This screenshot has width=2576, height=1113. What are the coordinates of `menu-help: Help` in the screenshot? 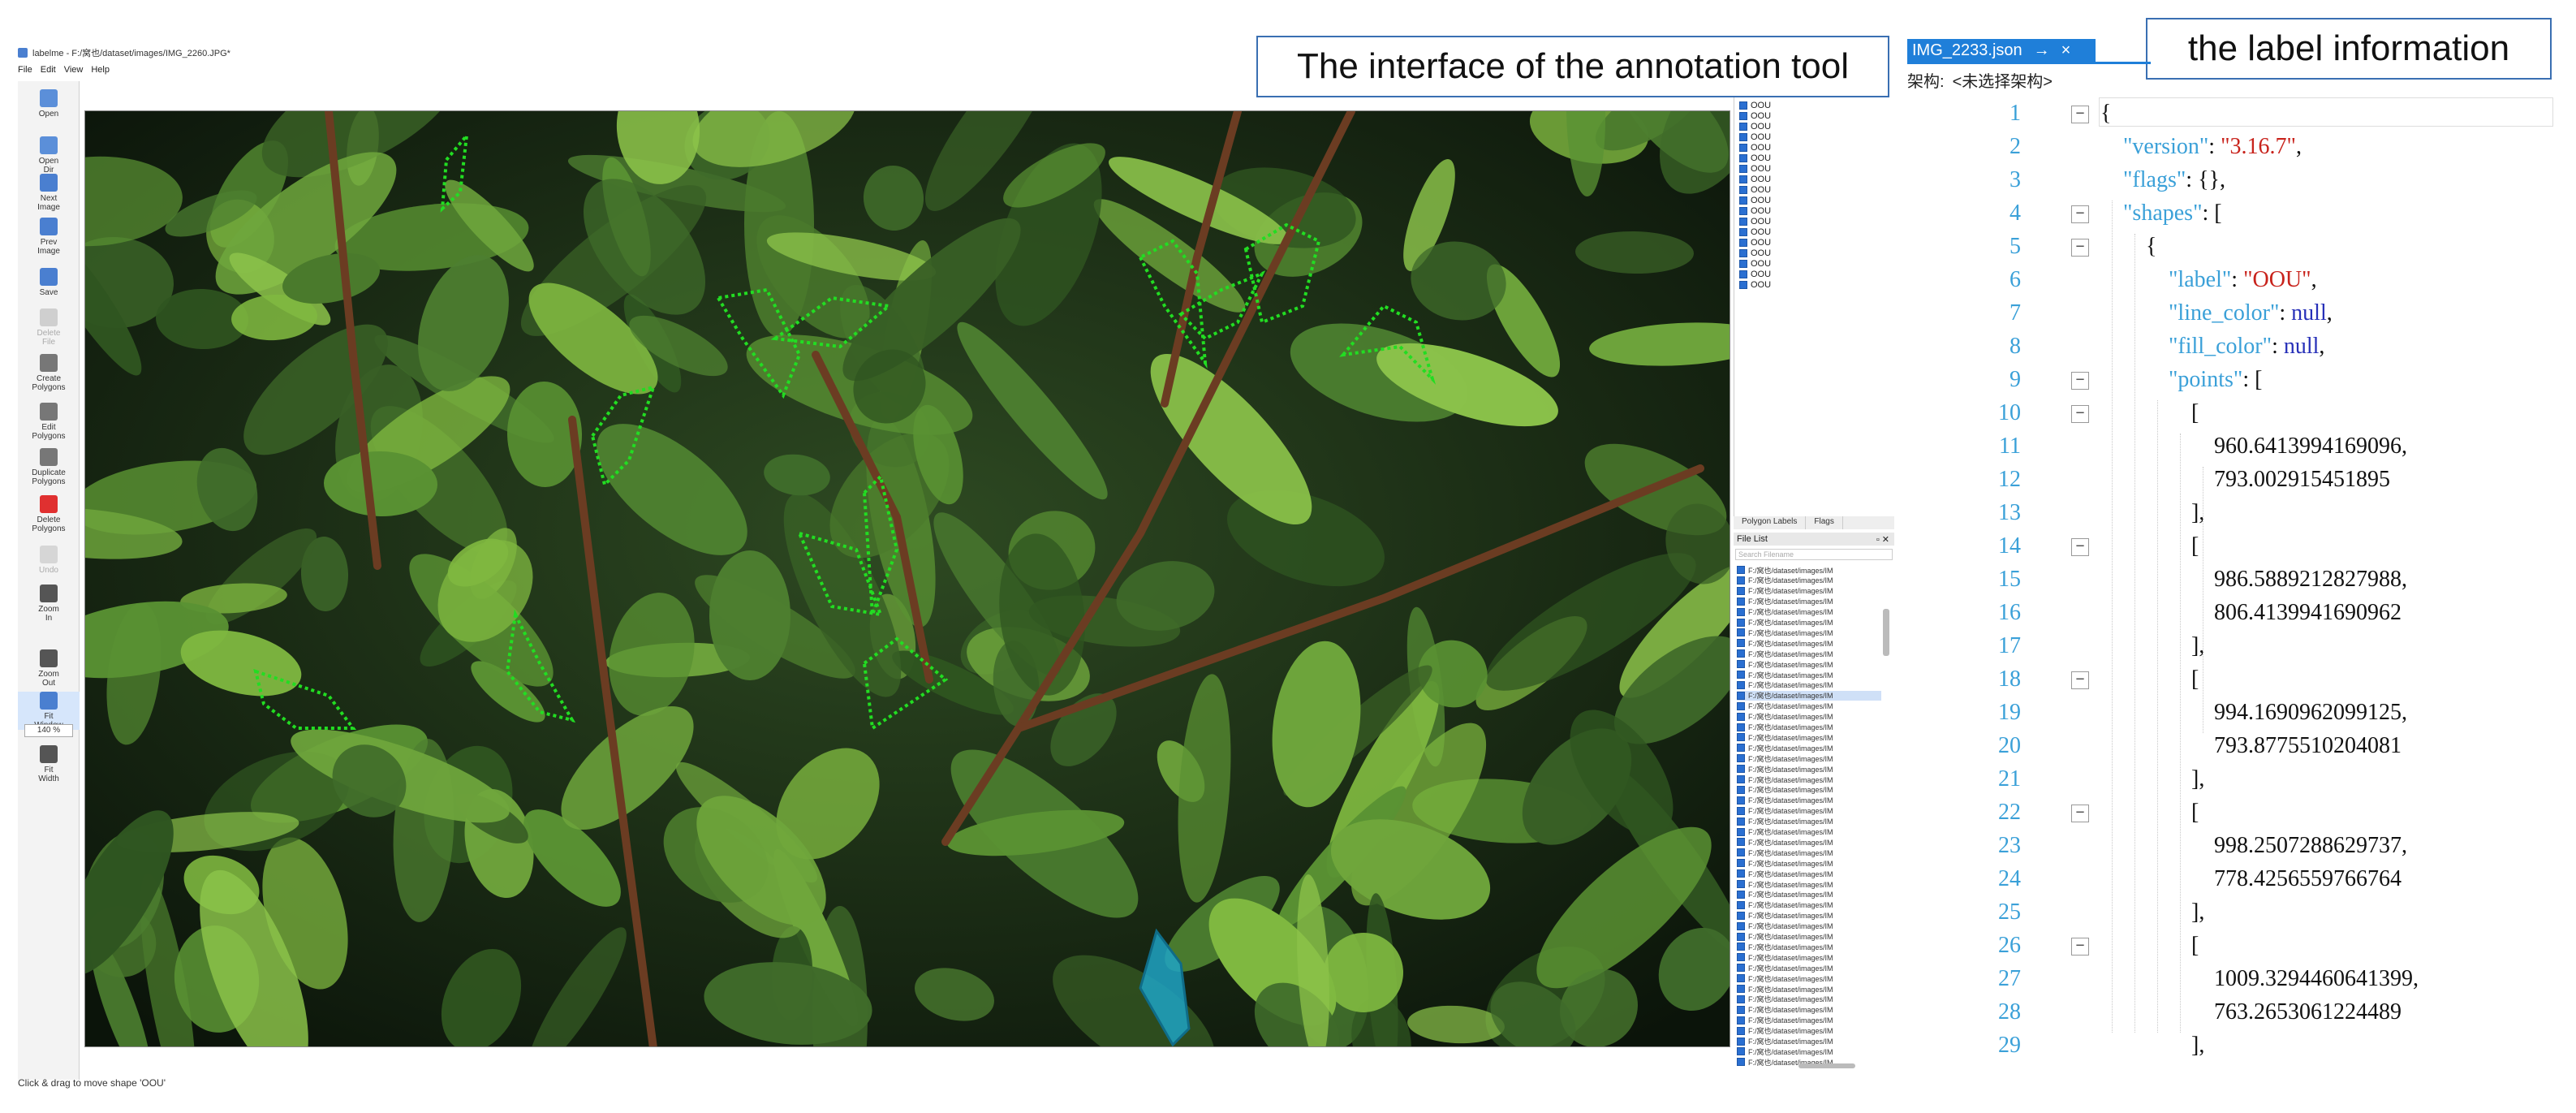 It's located at (101, 71).